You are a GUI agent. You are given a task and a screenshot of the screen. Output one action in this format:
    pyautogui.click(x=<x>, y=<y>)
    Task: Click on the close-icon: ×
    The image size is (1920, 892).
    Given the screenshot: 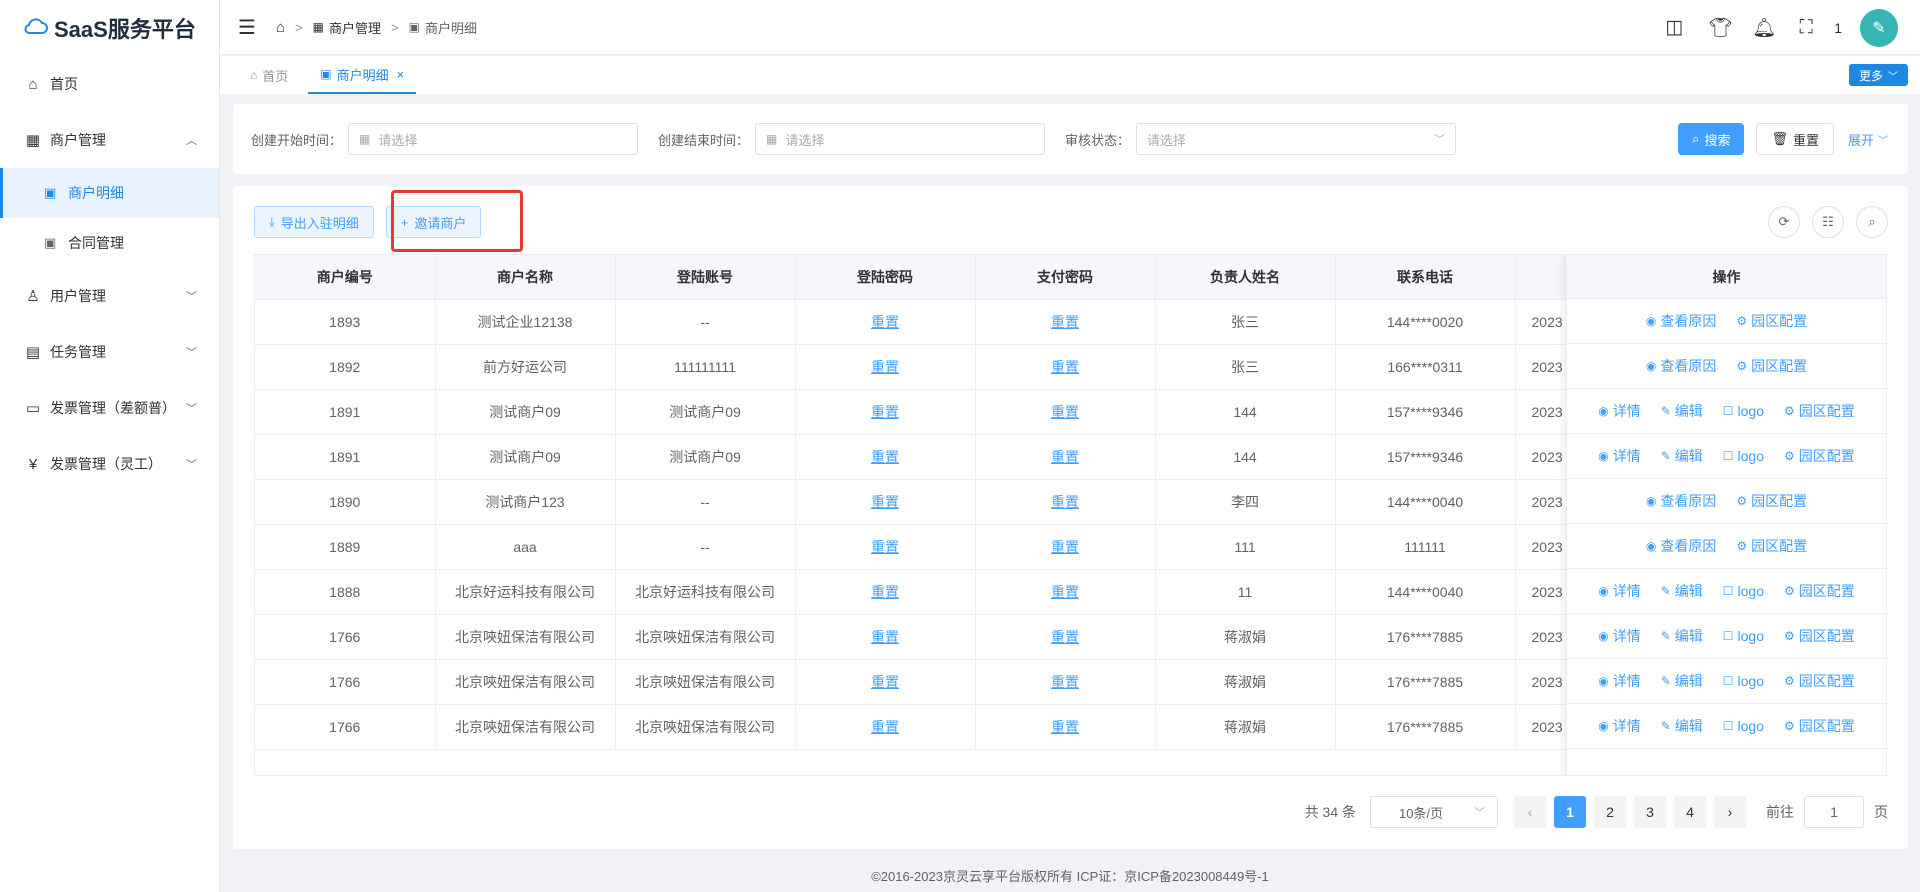 What is the action you would take?
    pyautogui.click(x=401, y=74)
    